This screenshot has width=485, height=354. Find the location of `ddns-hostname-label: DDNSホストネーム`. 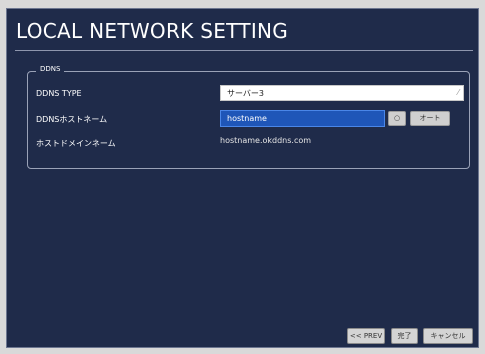

ddns-hostname-label: DDNSホストネーム is located at coordinates (72, 119).